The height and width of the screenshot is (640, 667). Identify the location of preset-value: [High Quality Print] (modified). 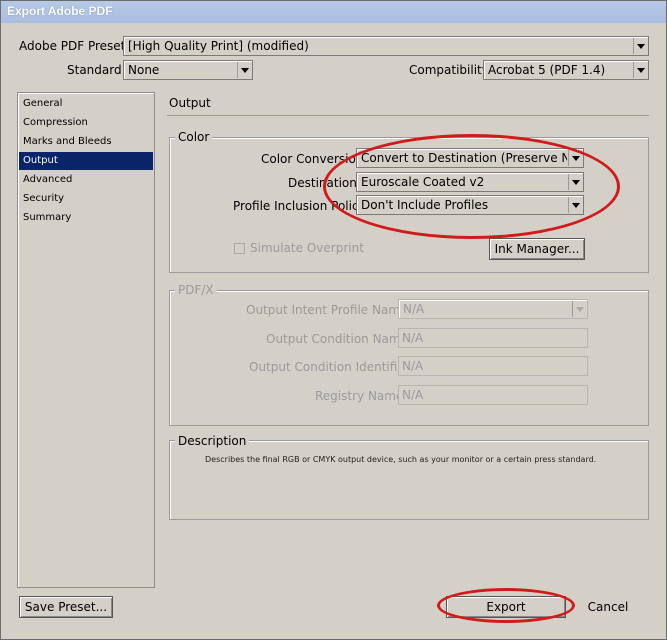
(218, 46).